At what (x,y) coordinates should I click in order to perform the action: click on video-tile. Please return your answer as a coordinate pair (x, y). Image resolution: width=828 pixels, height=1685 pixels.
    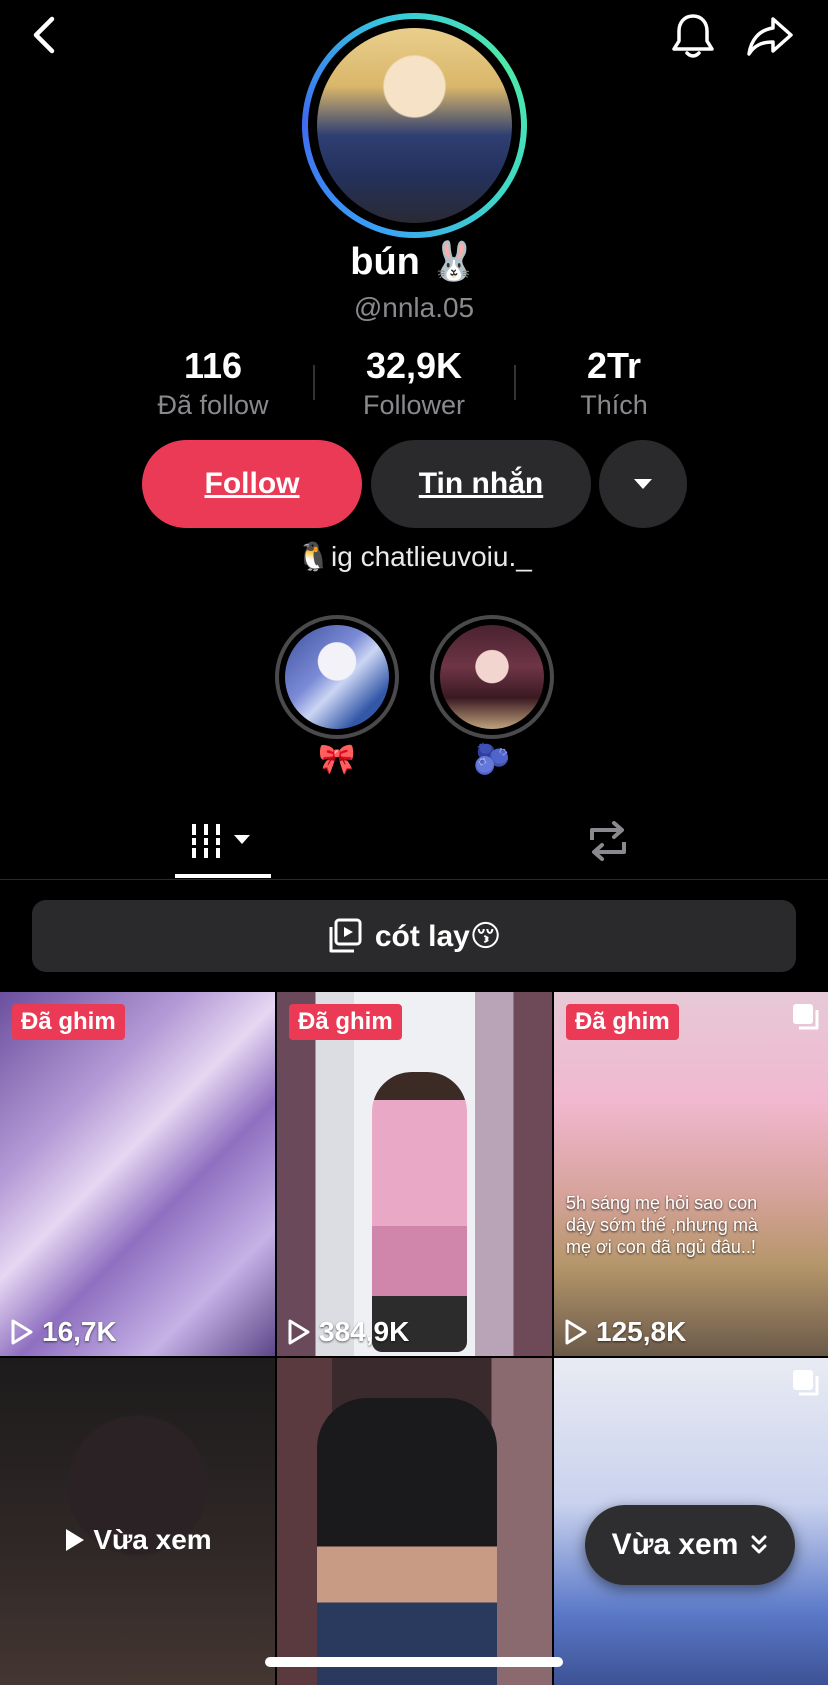
    Looking at the image, I should click on (414, 1521).